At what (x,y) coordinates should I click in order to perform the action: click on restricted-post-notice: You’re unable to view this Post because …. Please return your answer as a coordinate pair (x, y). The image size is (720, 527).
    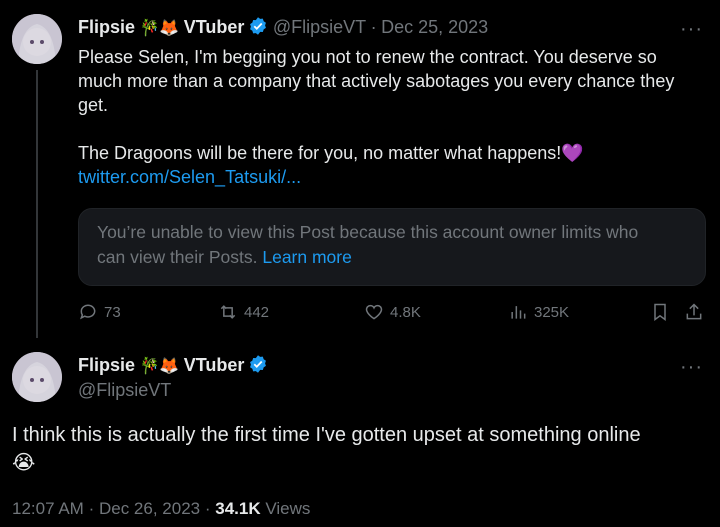
    Looking at the image, I should click on (392, 247).